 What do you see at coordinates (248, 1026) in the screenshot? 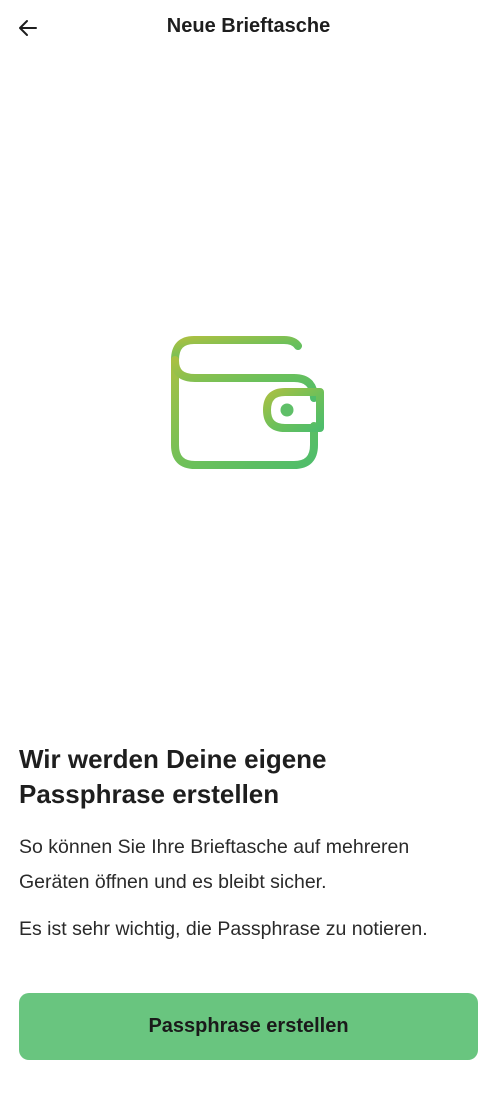
I see `create-passphrase-button: Passphrase erstellen` at bounding box center [248, 1026].